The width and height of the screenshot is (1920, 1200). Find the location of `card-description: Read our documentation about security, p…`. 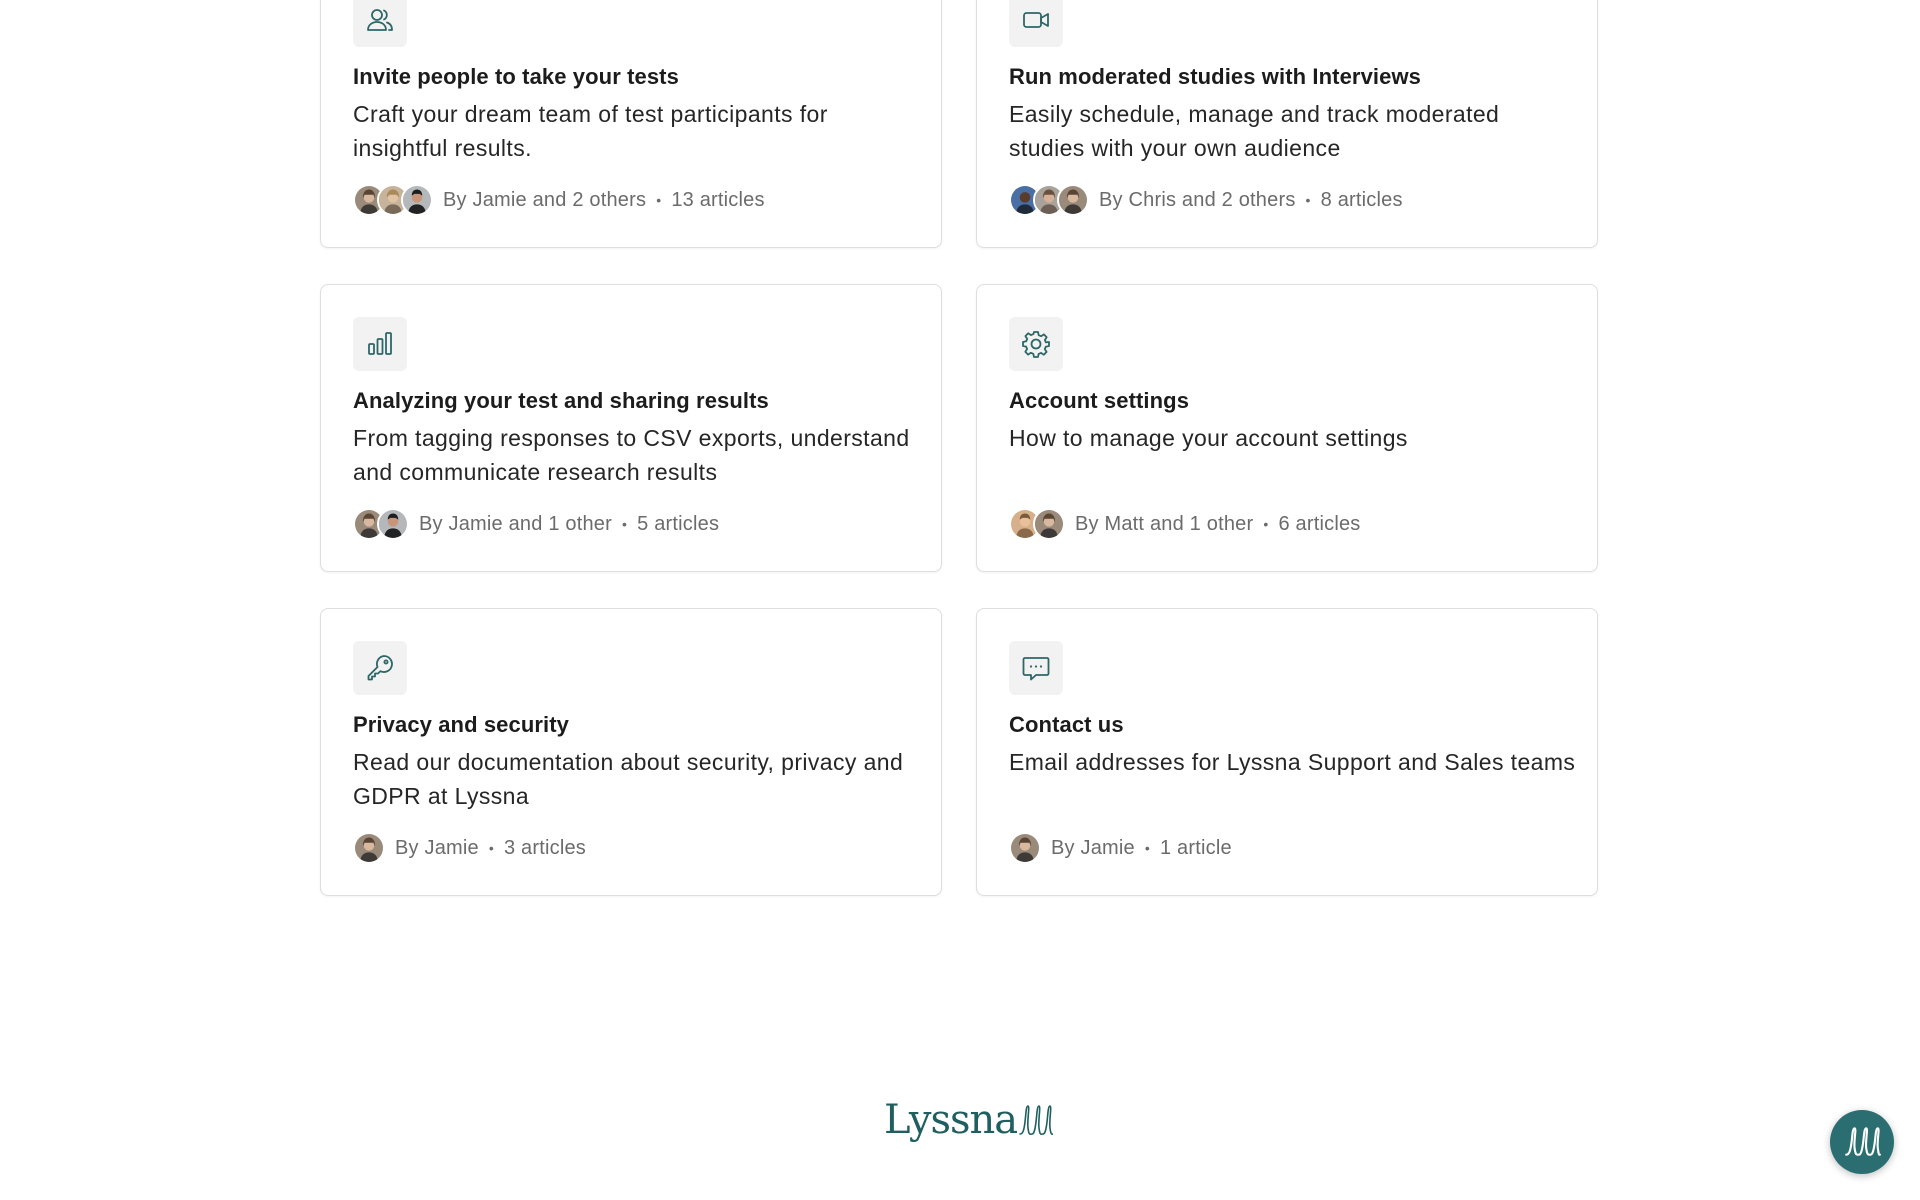

card-description: Read our documentation about security, p… is located at coordinates (628, 779).